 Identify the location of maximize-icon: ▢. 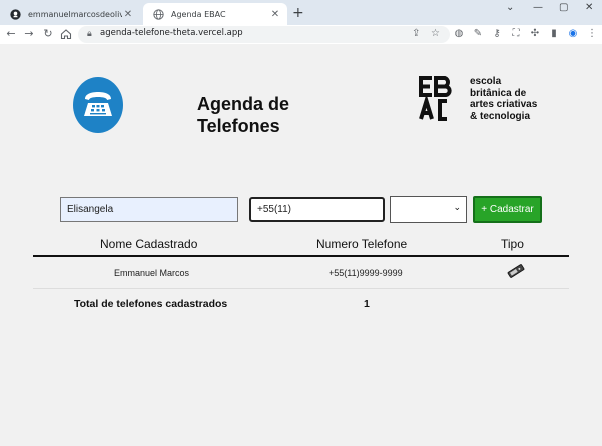
(563, 7).